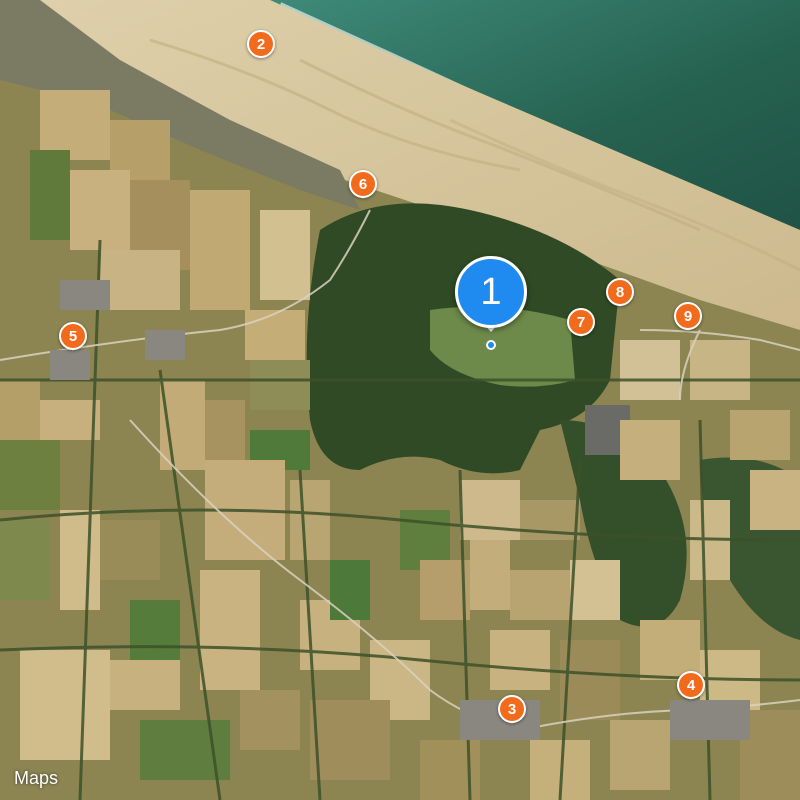  What do you see at coordinates (491, 292) in the screenshot?
I see `pin-1-label: 1` at bounding box center [491, 292].